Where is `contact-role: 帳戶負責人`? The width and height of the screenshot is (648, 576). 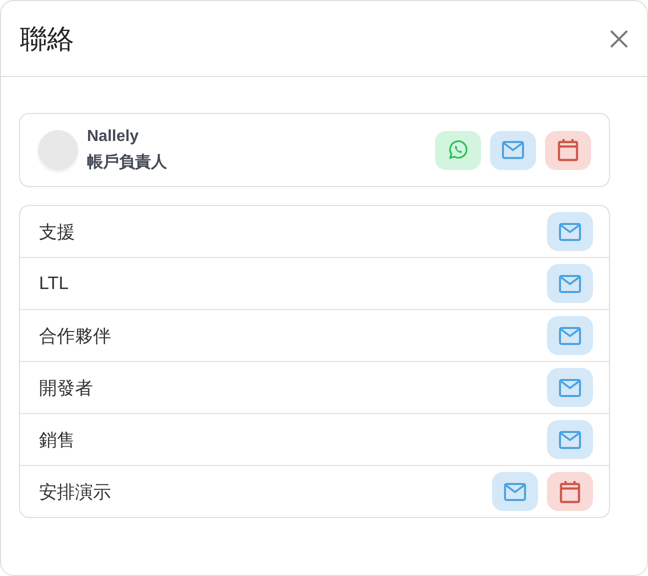
contact-role: 帳戶負責人 is located at coordinates (127, 162).